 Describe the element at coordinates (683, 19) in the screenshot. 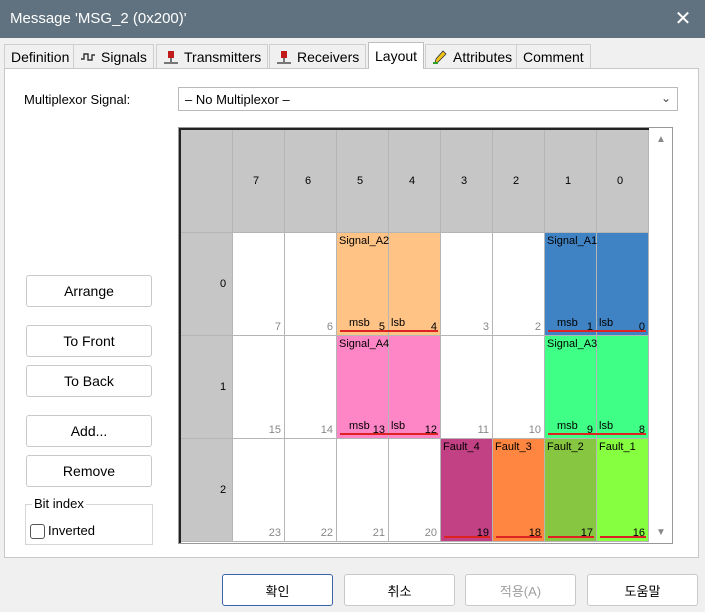

I see `close-icon: ✕` at that location.